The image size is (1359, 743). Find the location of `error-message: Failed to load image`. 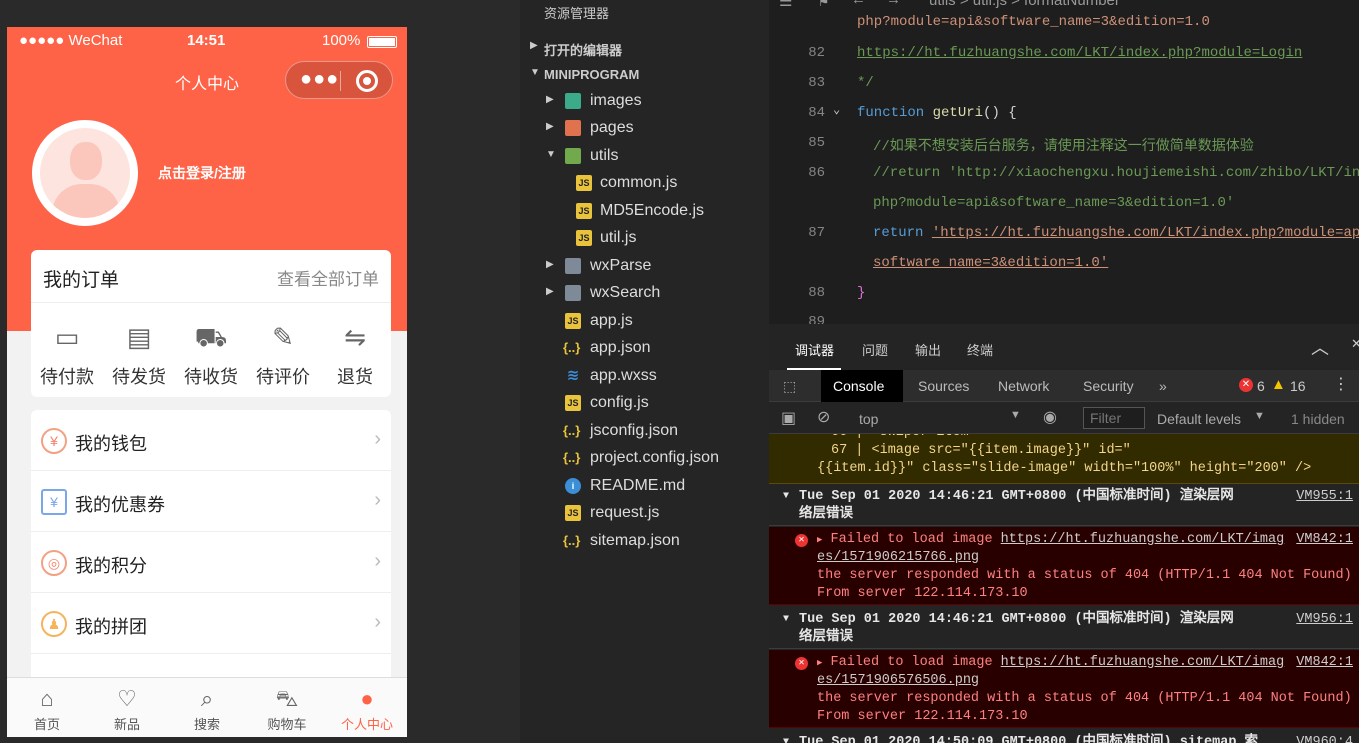

error-message: Failed to load image is located at coordinates (911, 539).